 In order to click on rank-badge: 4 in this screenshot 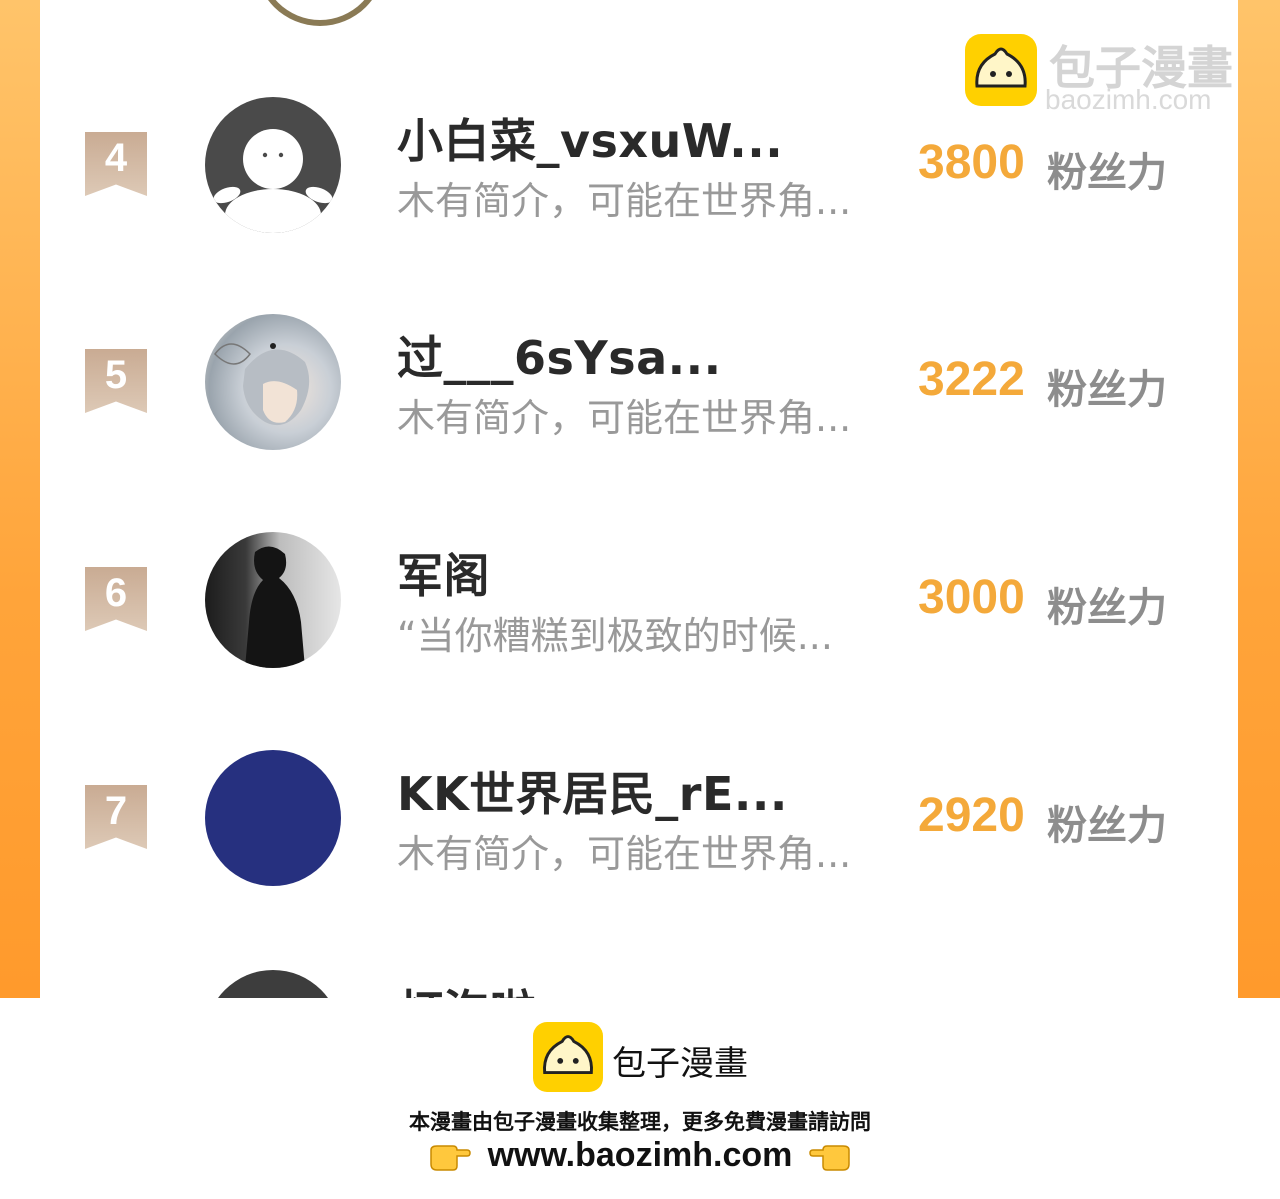, I will do `click(116, 164)`.